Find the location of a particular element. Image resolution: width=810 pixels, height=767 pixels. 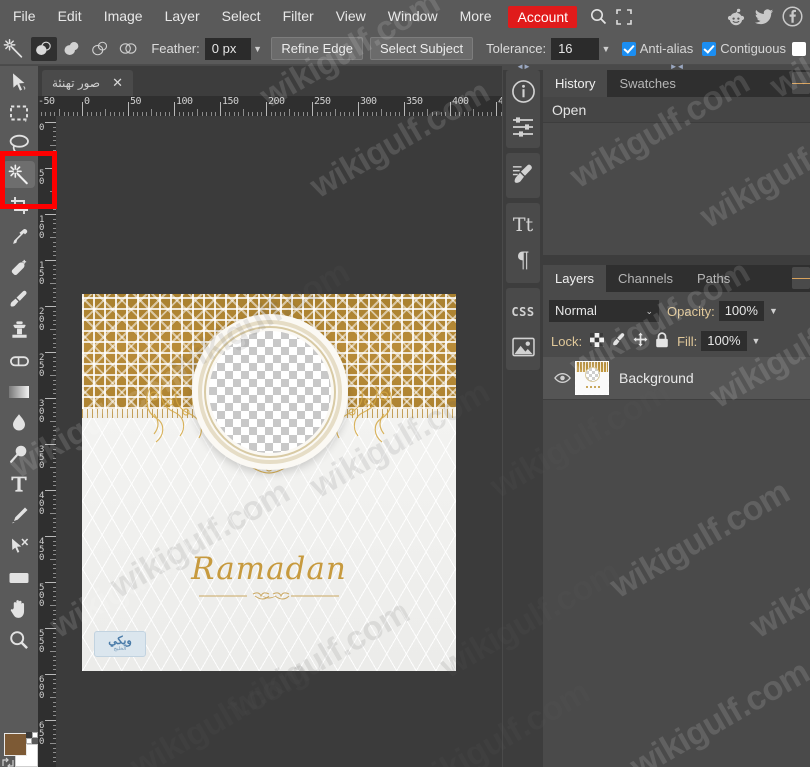

lock-transparent-pixels-icon is located at coordinates (597, 341).